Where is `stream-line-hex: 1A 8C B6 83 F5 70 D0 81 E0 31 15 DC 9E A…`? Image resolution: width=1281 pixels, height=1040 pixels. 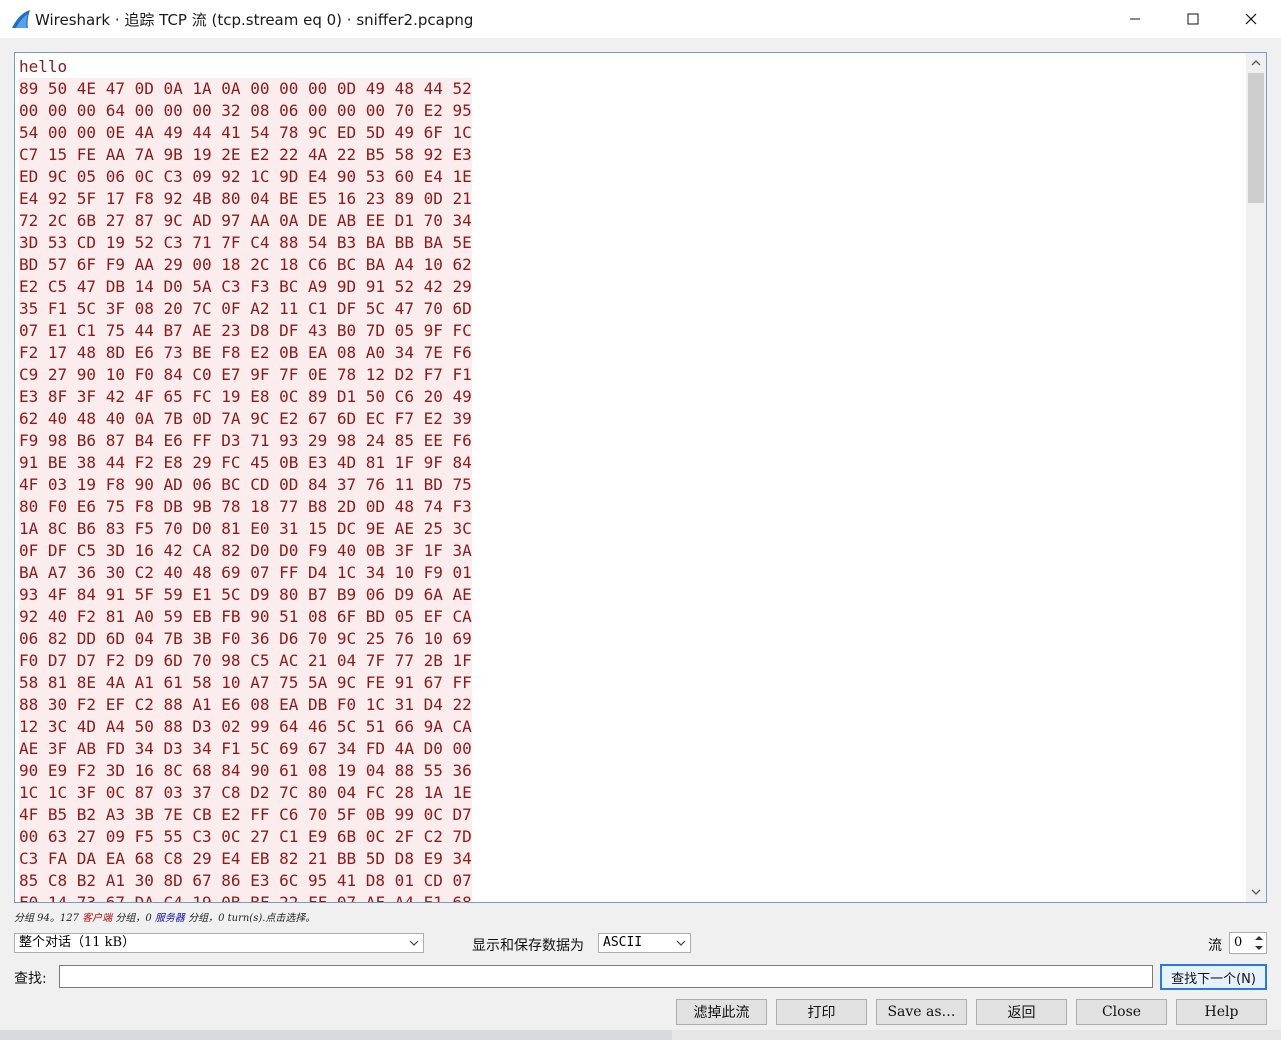
stream-line-hex: 1A 8C B6 83 F5 70 D0 81 E0 31 15 DC 9E A… is located at coordinates (245, 529).